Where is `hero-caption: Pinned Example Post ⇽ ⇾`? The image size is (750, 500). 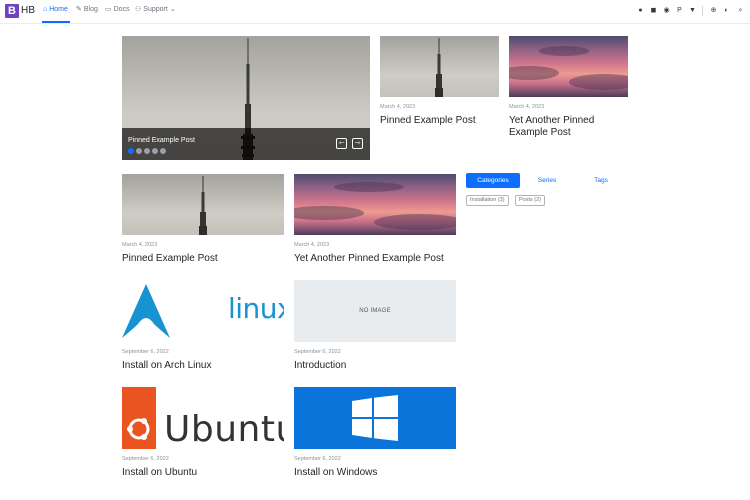 hero-caption: Pinned Example Post ⇽ ⇾ is located at coordinates (246, 144).